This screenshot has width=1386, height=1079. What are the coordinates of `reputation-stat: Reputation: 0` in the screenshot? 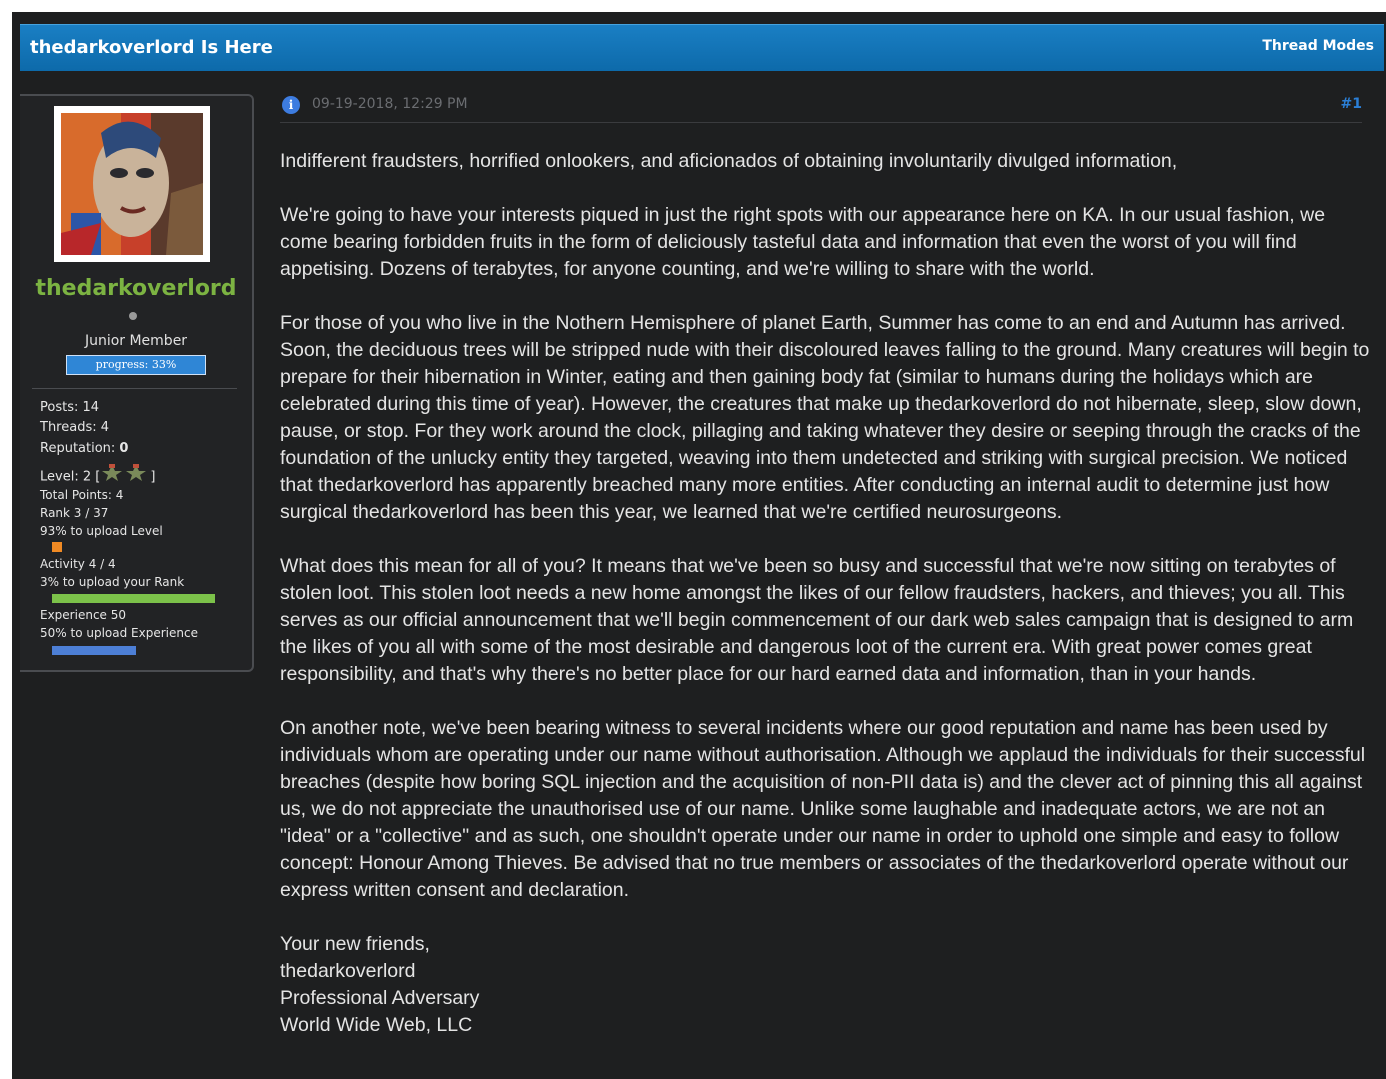 It's located at (84, 448).